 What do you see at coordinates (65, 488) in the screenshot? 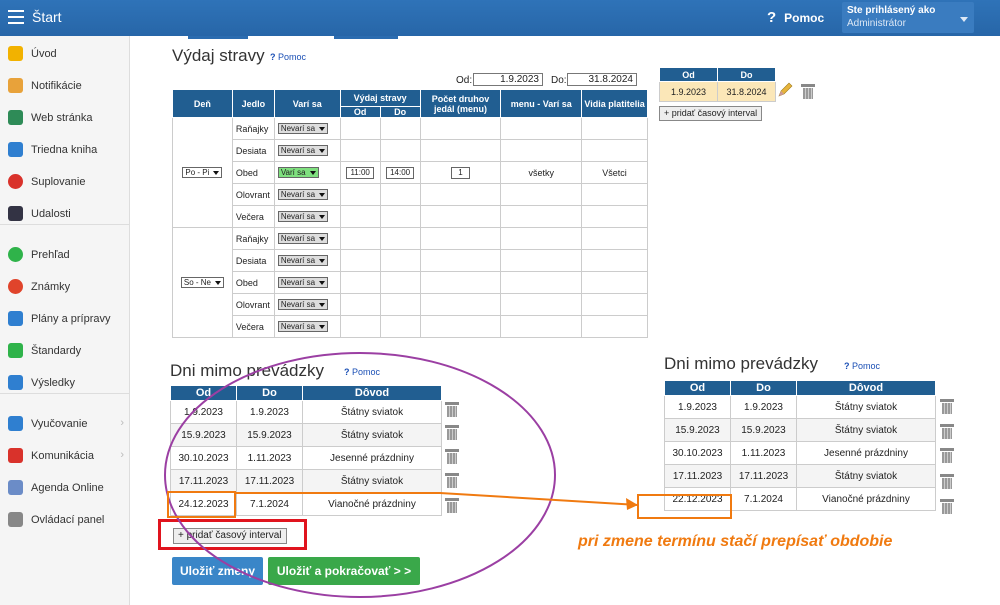
I see `sidebar-item-13: Agenda Online` at bounding box center [65, 488].